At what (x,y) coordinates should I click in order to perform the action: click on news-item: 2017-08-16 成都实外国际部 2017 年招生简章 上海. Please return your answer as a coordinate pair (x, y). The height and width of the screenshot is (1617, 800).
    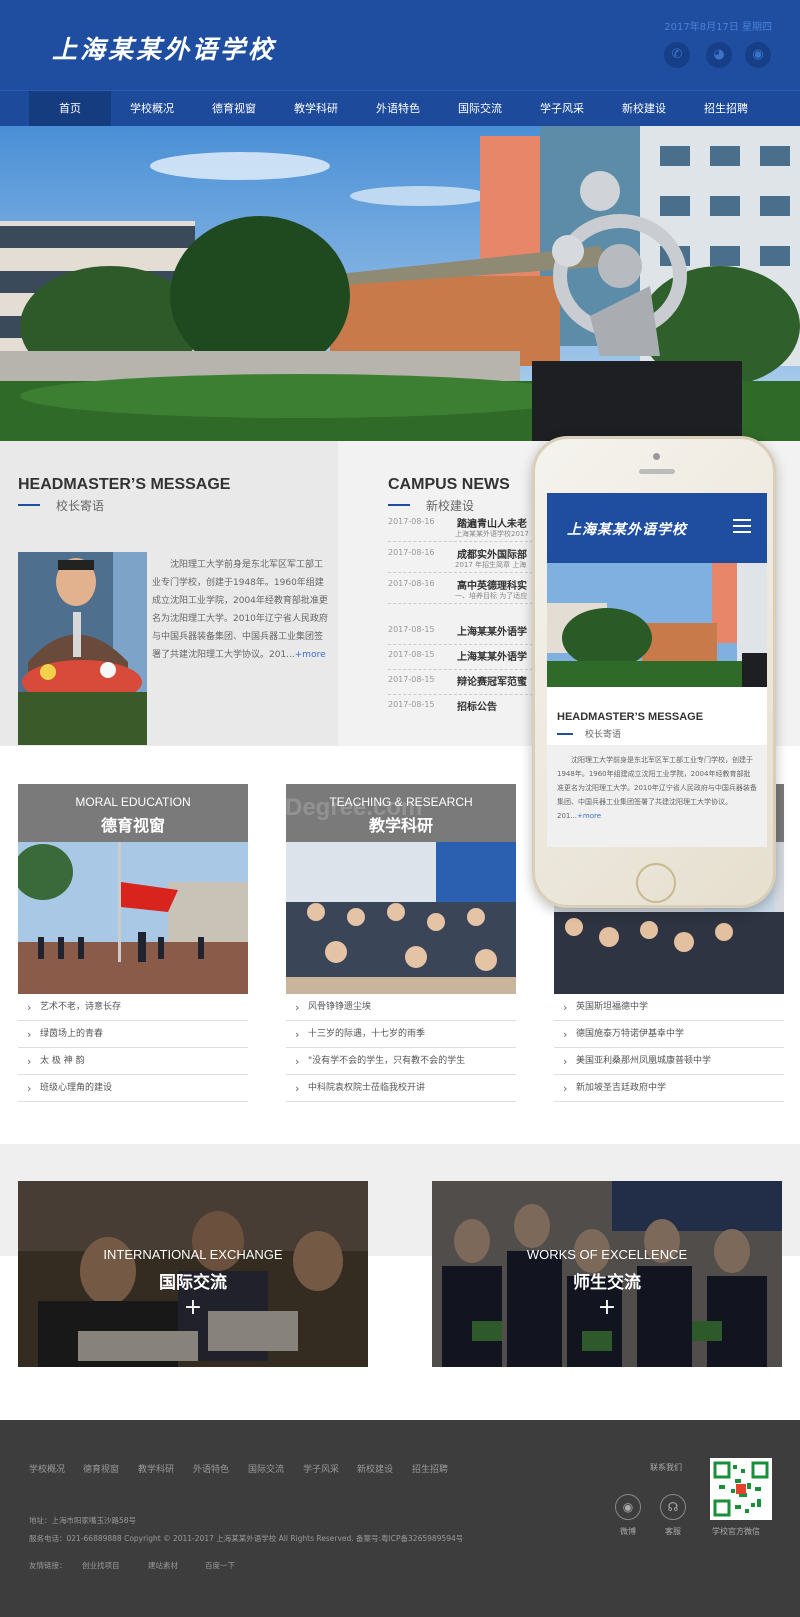
    Looking at the image, I should click on (463, 558).